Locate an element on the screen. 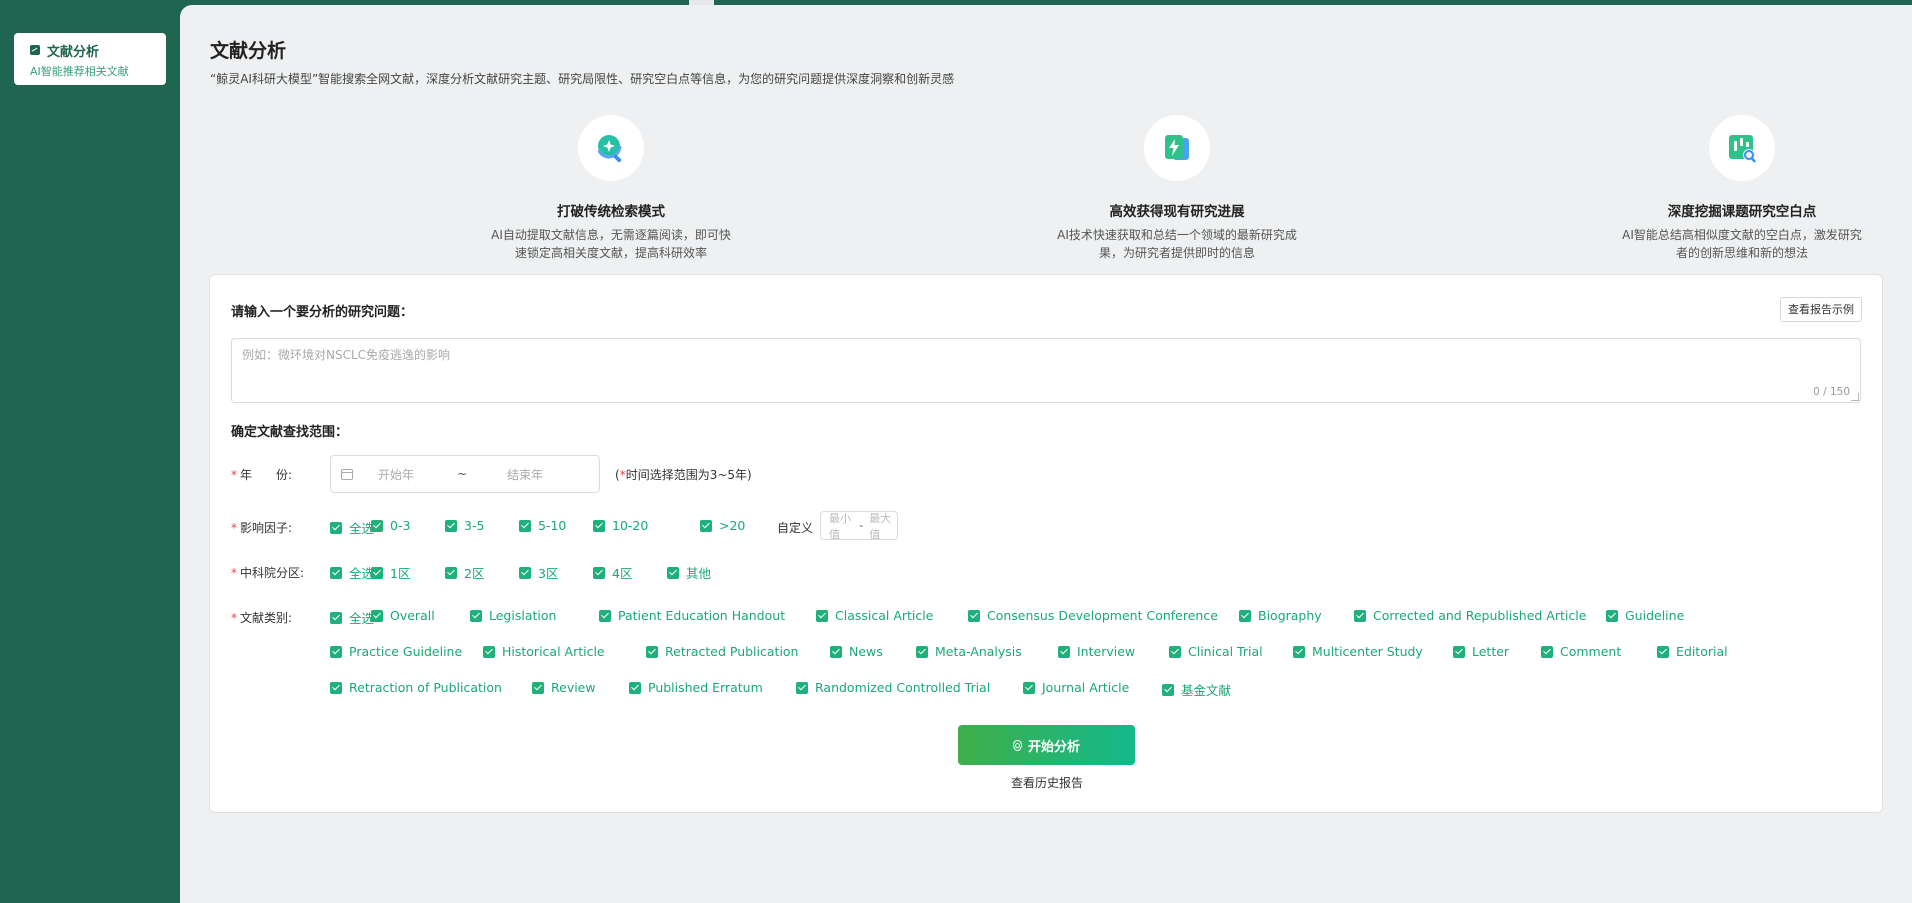  doc-type-checkbox: Biography is located at coordinates (1280, 615).